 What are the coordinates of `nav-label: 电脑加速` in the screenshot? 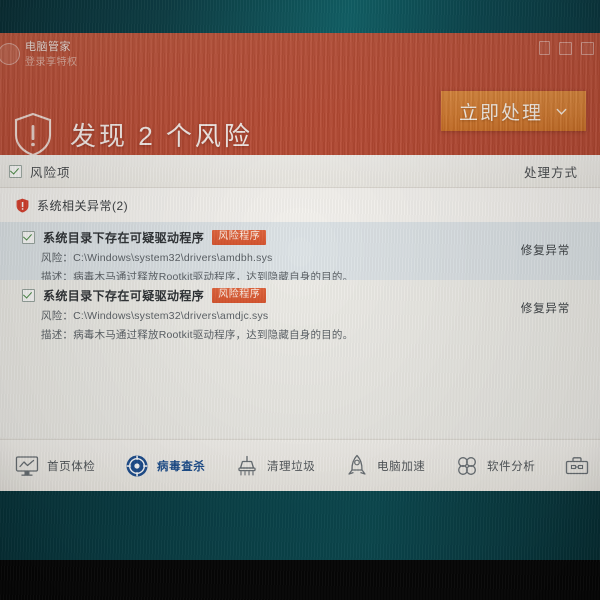 It's located at (401, 466).